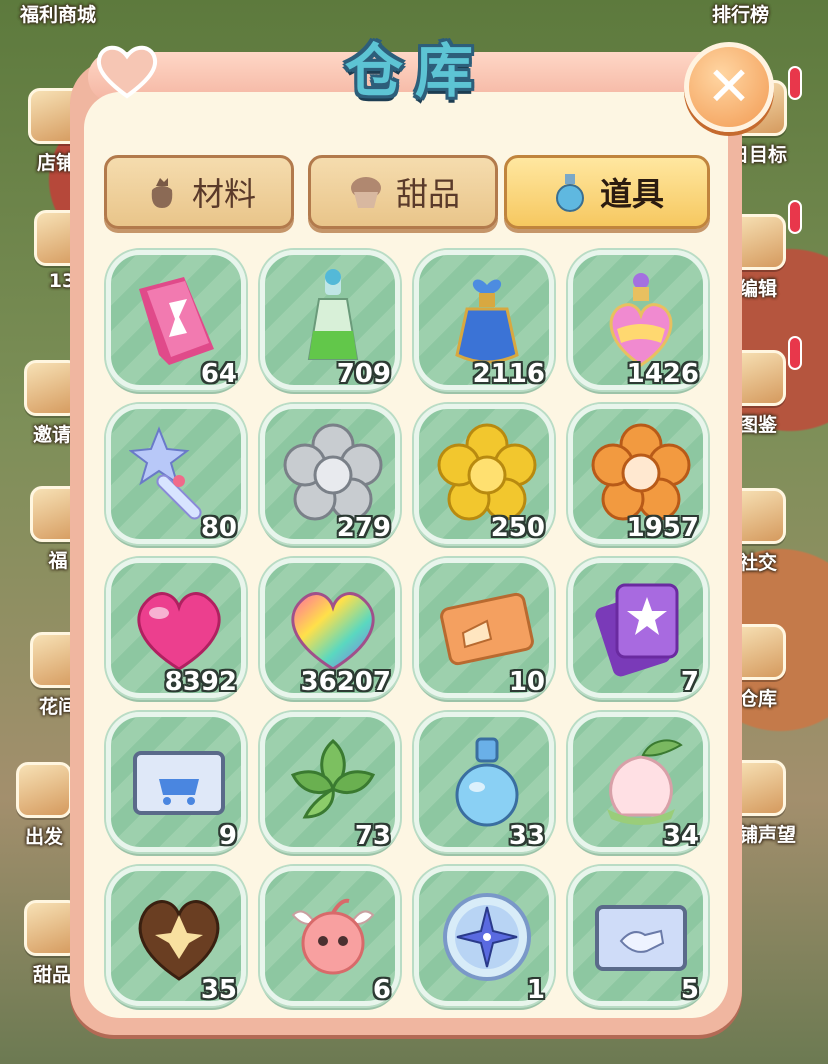 The height and width of the screenshot is (1064, 828). I want to click on item-count: 34, so click(680, 836).